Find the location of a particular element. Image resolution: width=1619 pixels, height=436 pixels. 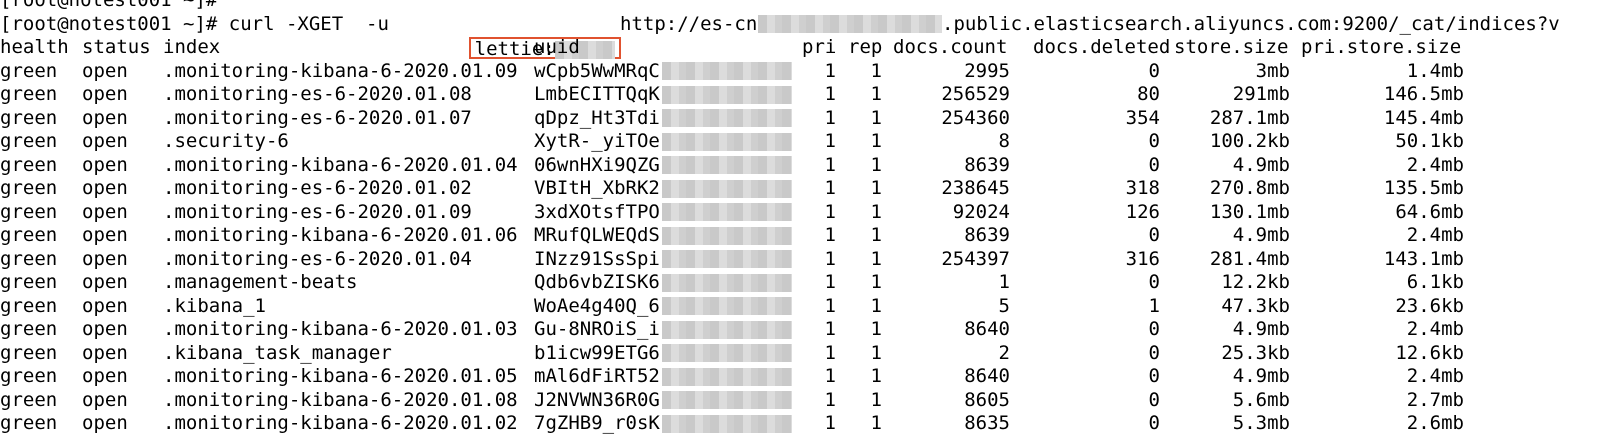

cell-index: .kibana_task_manager is located at coordinates (277, 352).